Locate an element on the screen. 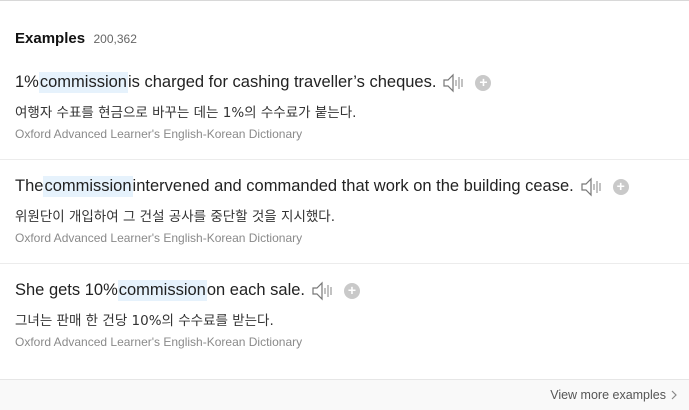 This screenshot has width=689, height=410. section-header: Examples 200,362 is located at coordinates (76, 39).